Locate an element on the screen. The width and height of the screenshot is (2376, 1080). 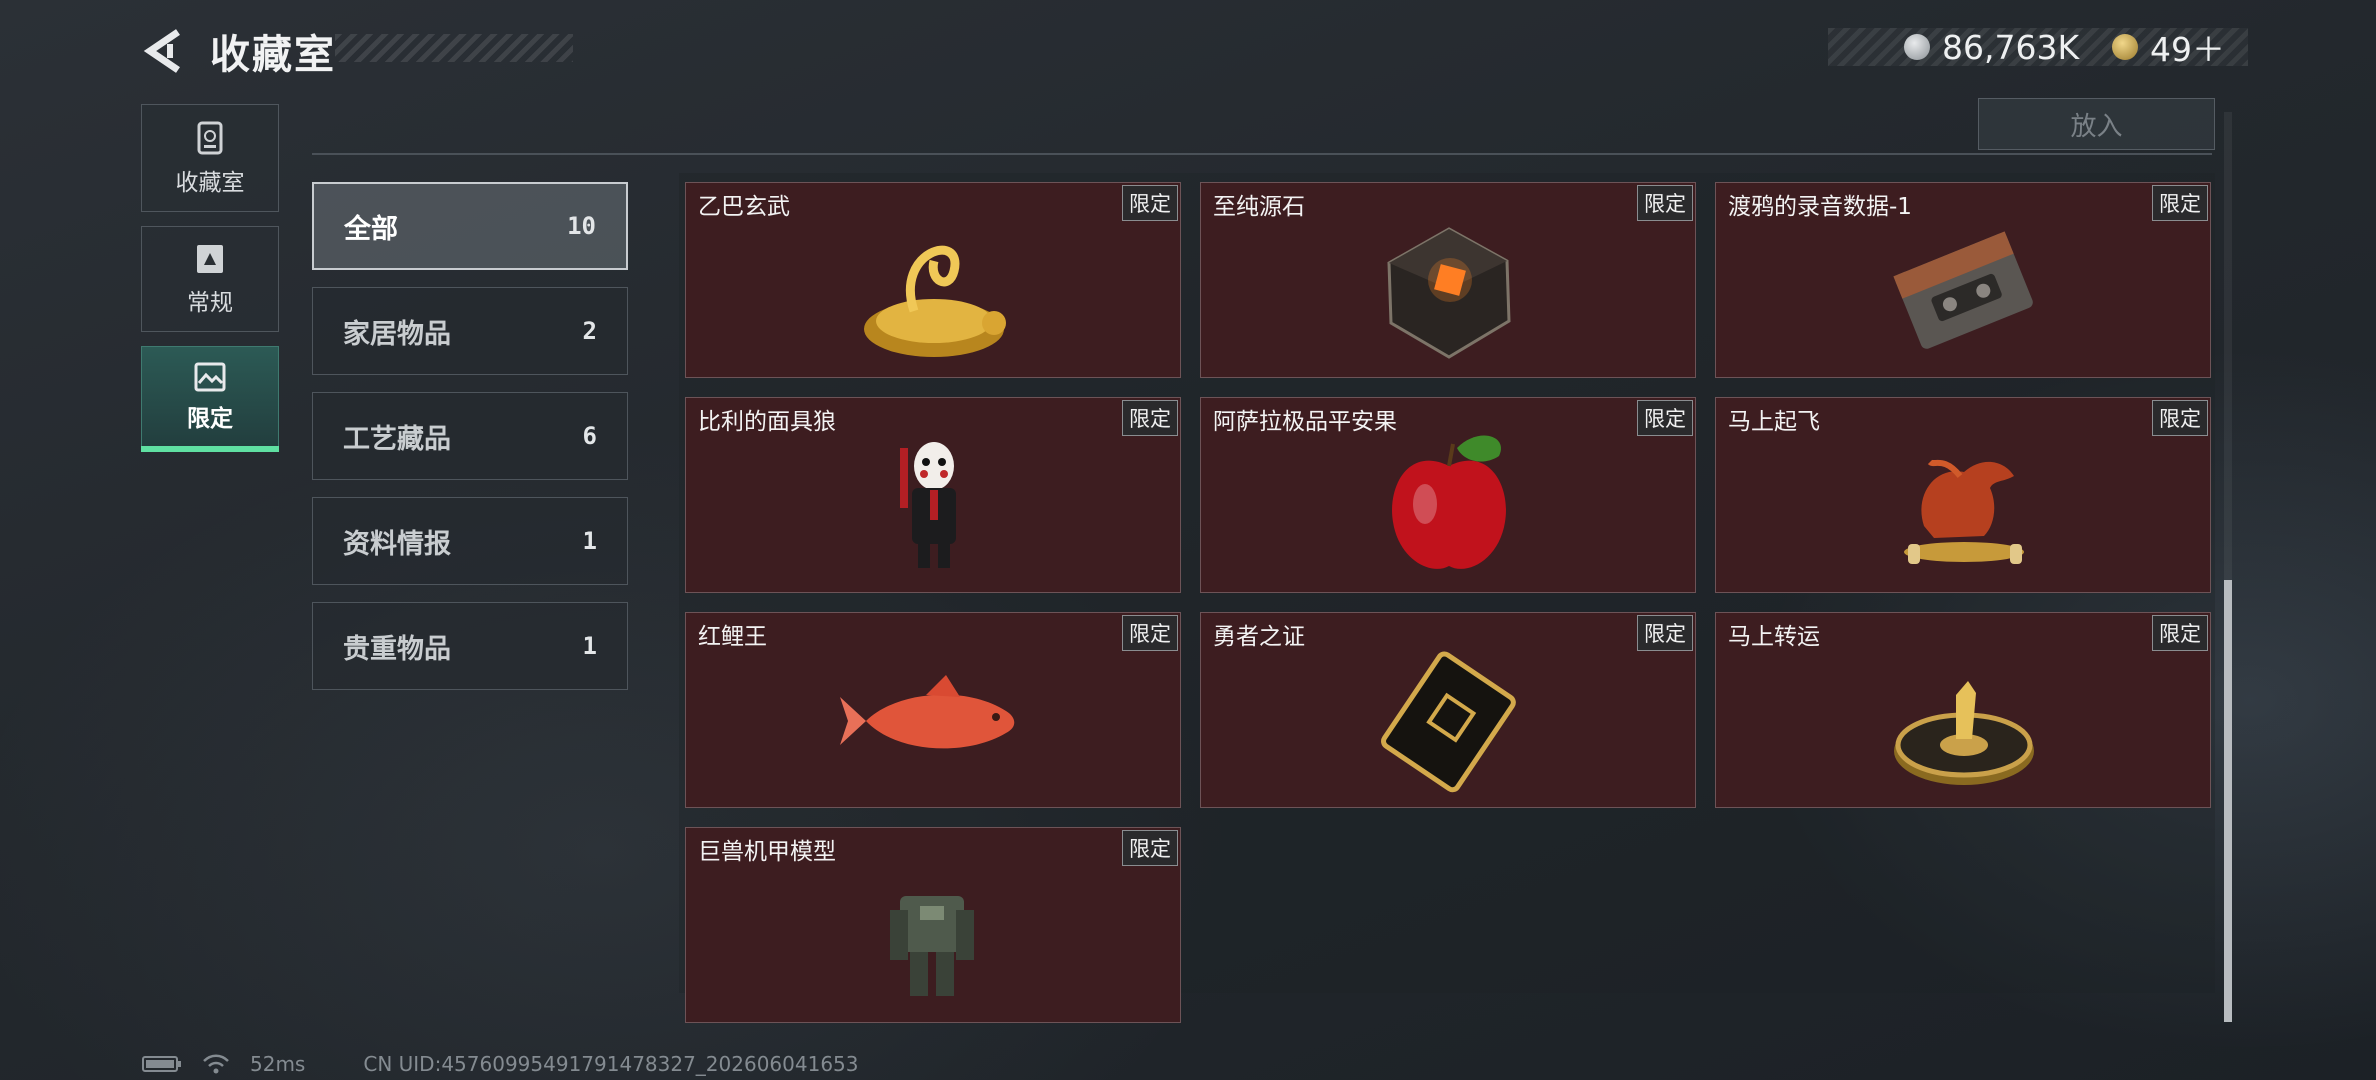
latency-text: 52ms is located at coordinates (278, 1064).